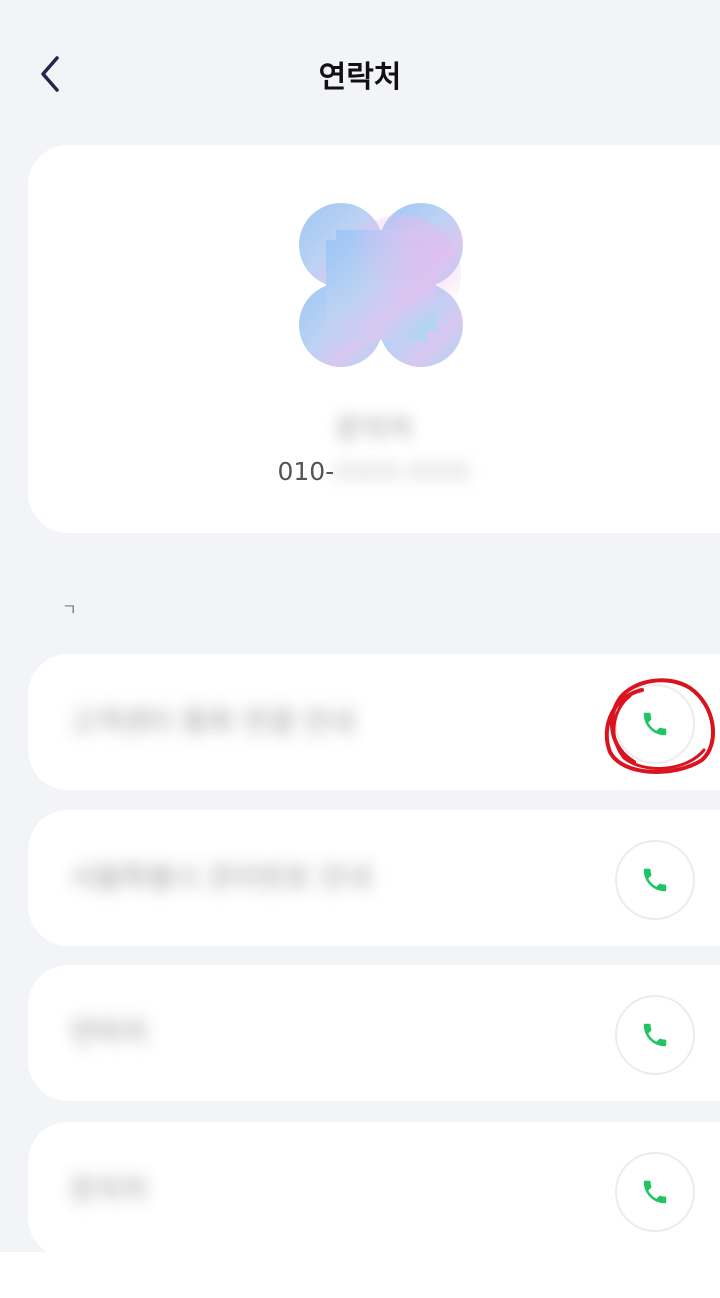  Describe the element at coordinates (360, 1275) in the screenshot. I see `bottom-fade` at that location.